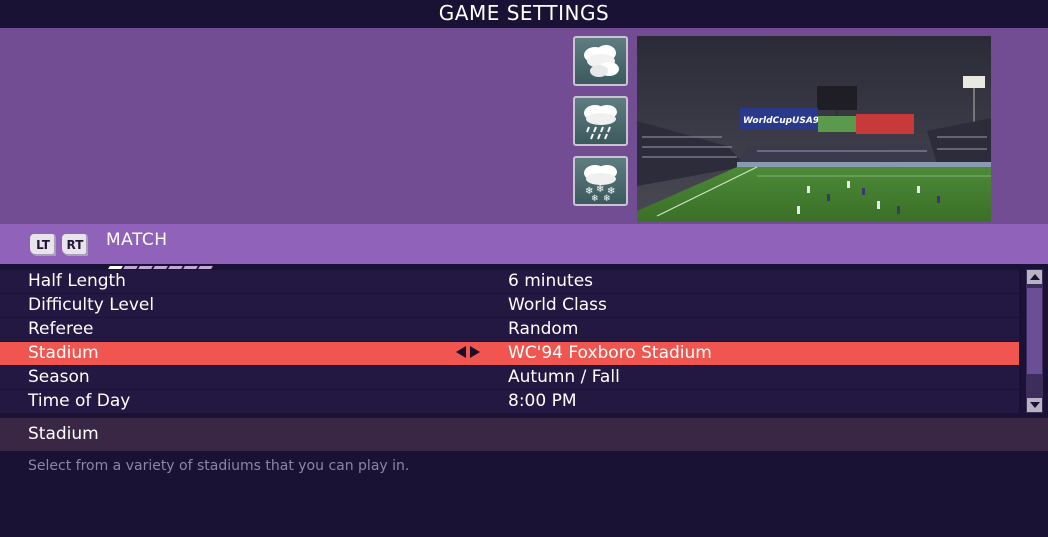  Describe the element at coordinates (137, 240) in the screenshot. I see `category-title: MATCH` at that location.